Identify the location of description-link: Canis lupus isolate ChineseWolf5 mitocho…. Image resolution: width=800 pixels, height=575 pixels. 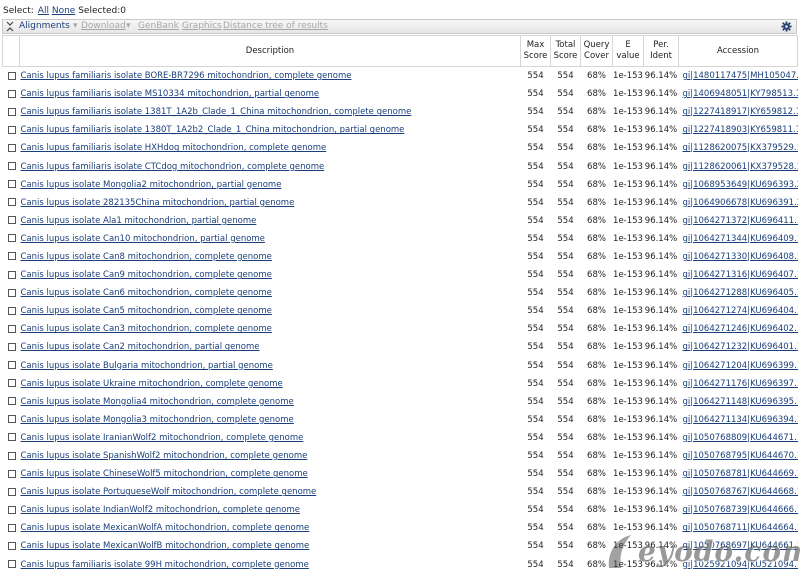
(164, 474).